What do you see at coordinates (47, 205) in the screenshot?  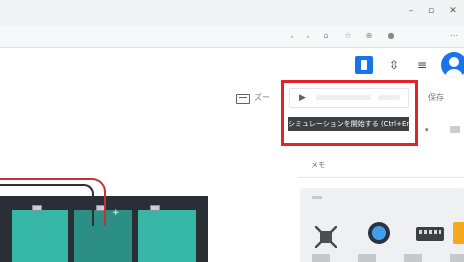 I see `wire-dark` at bounding box center [47, 205].